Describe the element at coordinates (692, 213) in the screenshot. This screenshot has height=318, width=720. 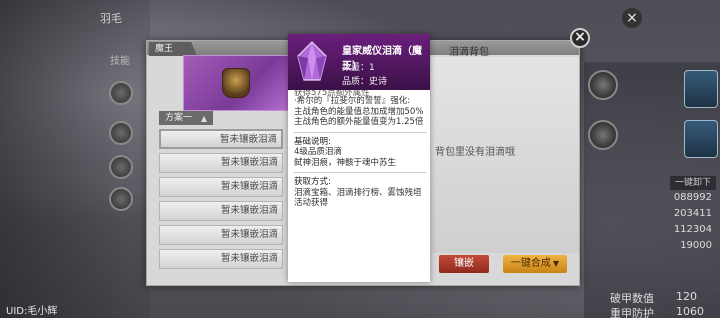
I see `right-stat: 203411` at that location.